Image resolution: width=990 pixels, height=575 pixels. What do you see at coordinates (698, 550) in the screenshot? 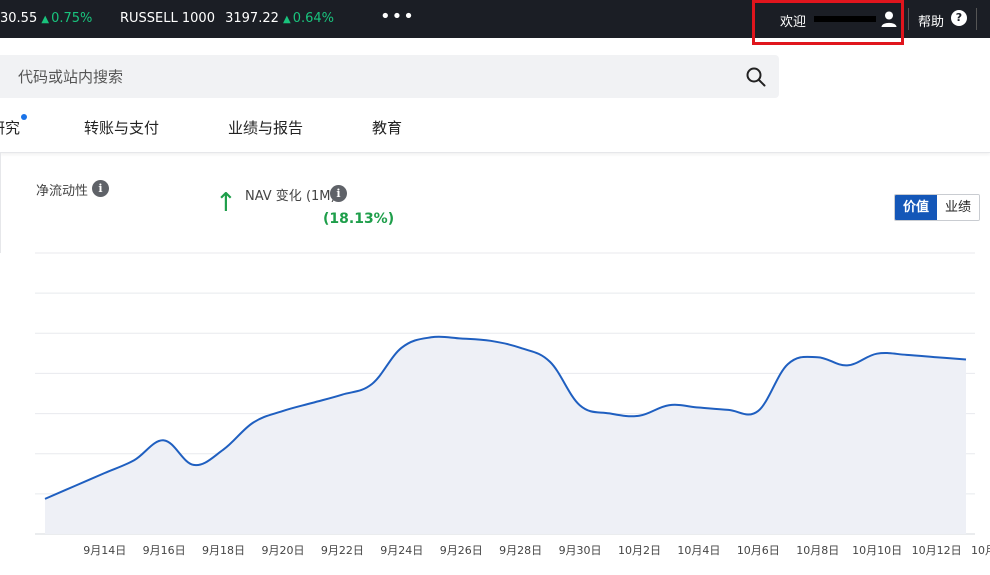
I see `x-tick-label: 10月4日` at bounding box center [698, 550].